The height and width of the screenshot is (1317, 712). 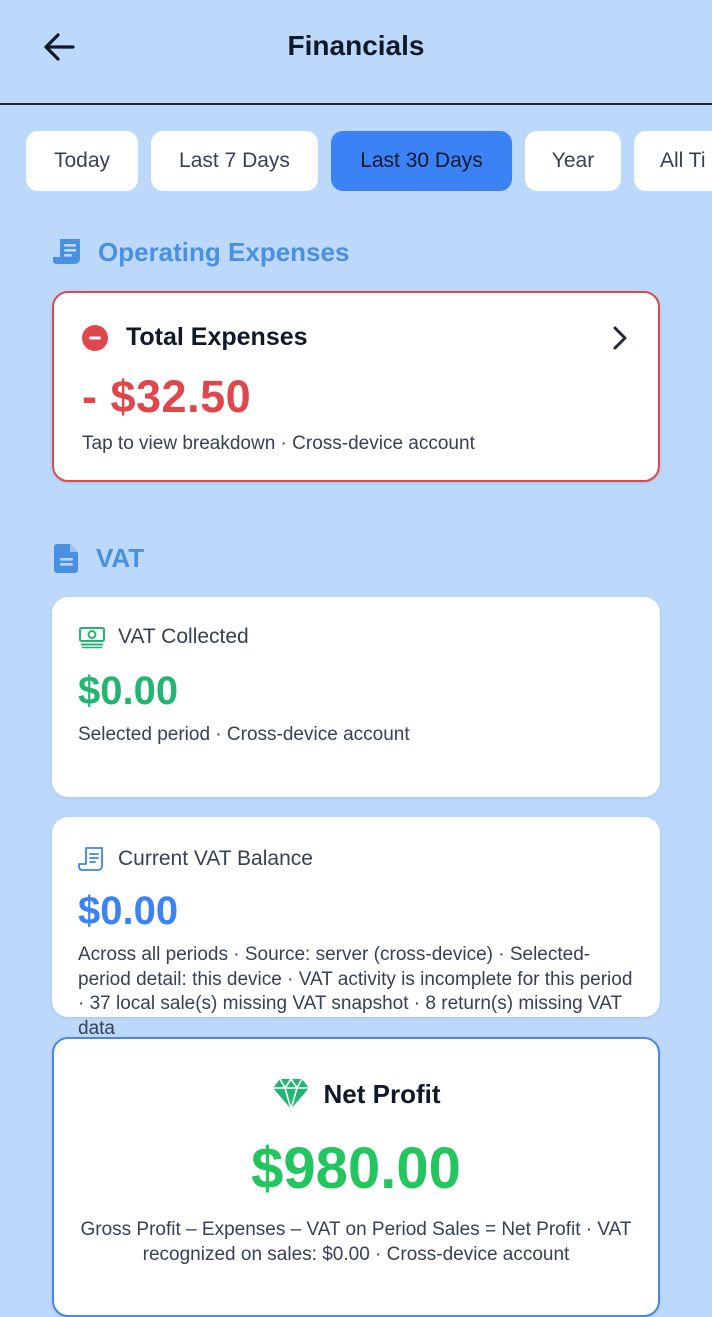 What do you see at coordinates (95, 337) in the screenshot?
I see `minus-circle-icon` at bounding box center [95, 337].